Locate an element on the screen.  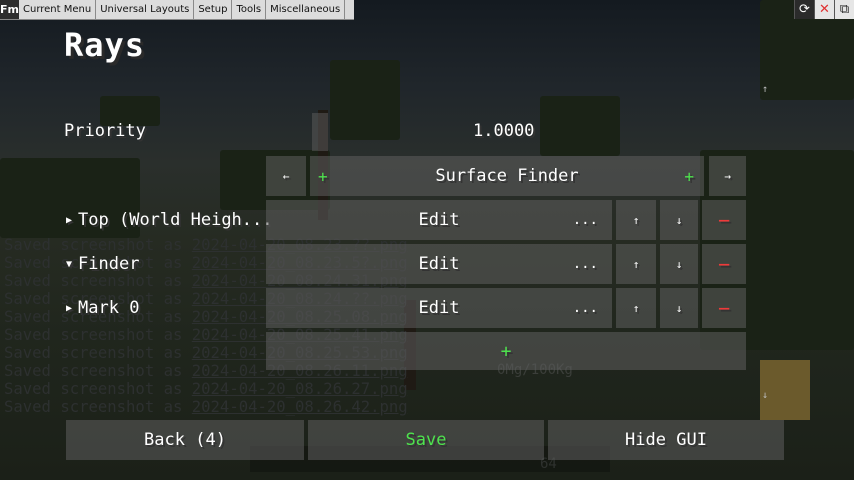
scroll-up-icon: ↑ is located at coordinates (765, 89).